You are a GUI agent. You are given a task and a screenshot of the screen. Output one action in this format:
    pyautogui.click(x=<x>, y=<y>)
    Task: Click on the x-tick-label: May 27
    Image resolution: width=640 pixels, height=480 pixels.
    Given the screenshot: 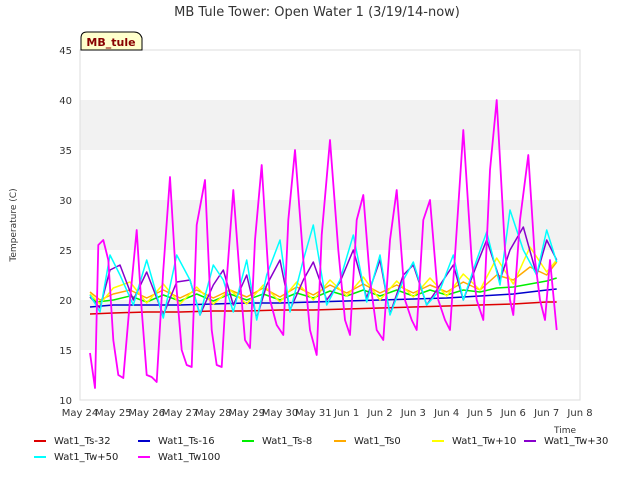 What is the action you would take?
    pyautogui.click(x=180, y=413)
    